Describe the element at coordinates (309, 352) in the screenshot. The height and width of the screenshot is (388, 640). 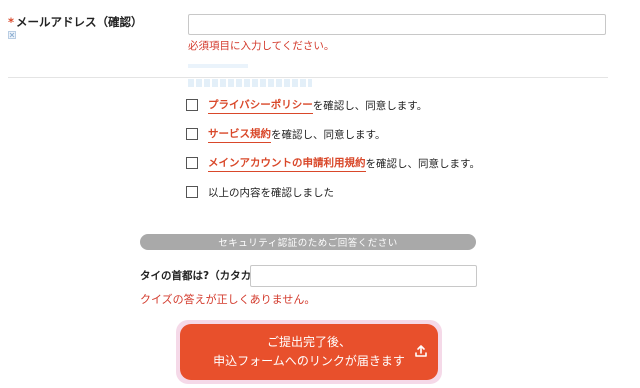
I see `submit-button: ご提出完了後、 申込フォームへのリンクが届きます` at that location.